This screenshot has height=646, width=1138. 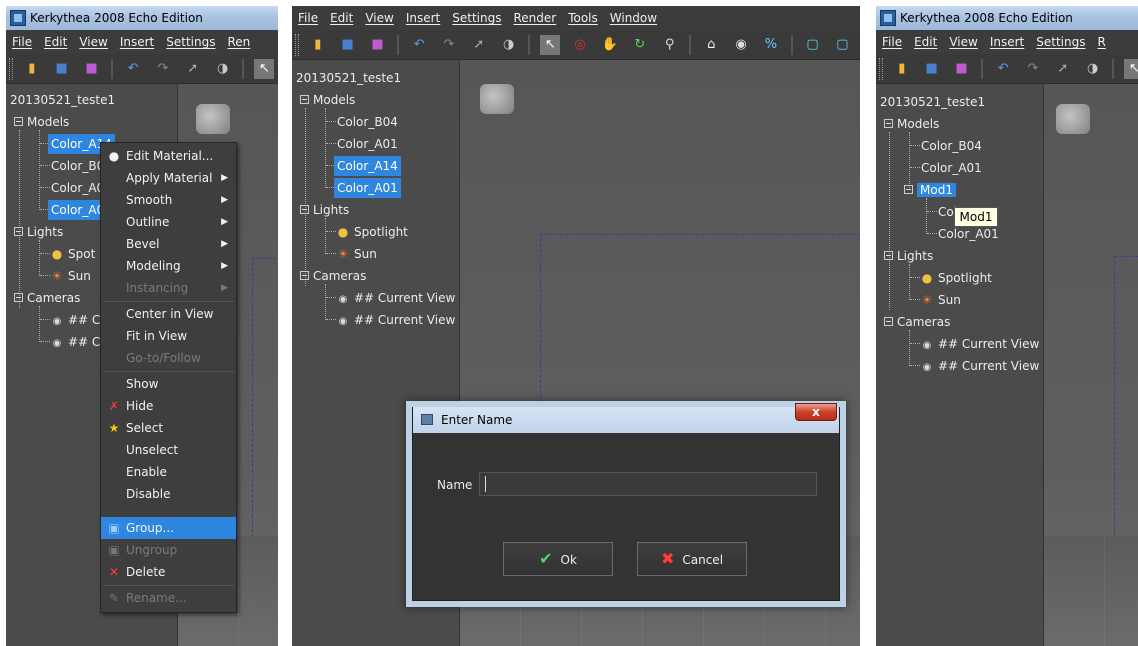 What do you see at coordinates (168, 266) in the screenshot?
I see `menu-item-modeling: Modeling ▶` at bounding box center [168, 266].